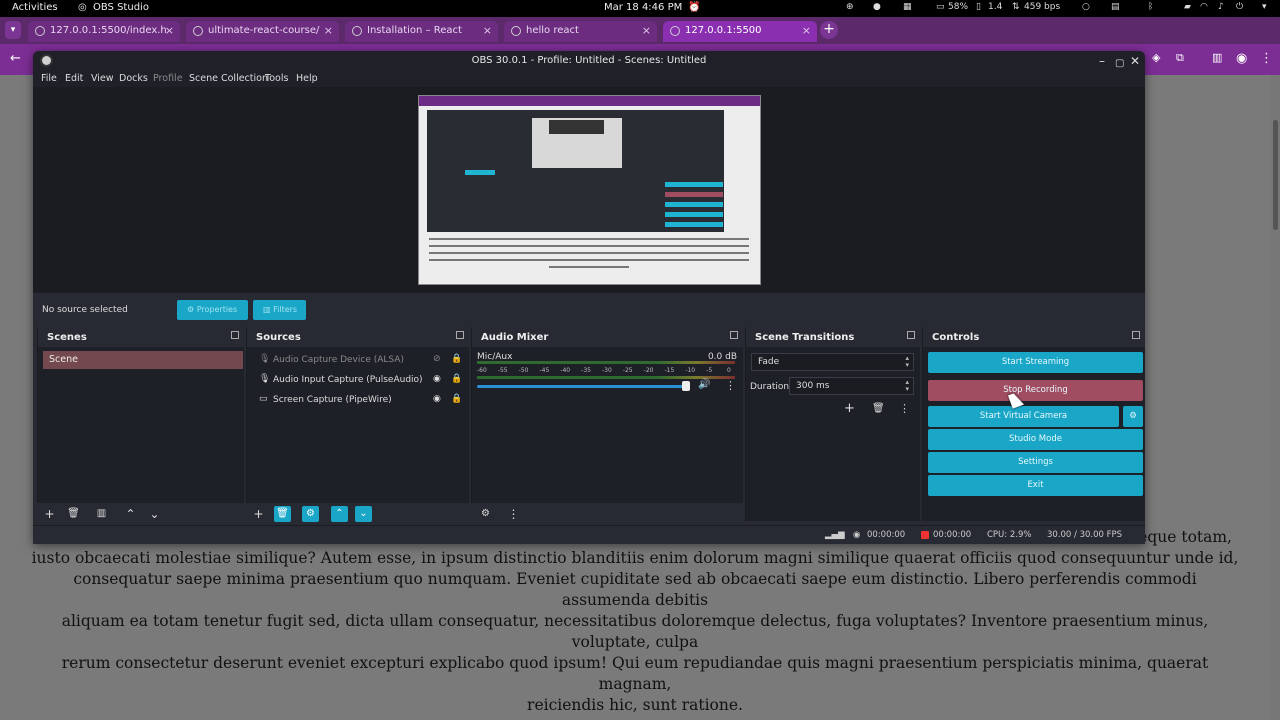 This screenshot has width=1280, height=720. I want to click on duration-input: 300 ms ▴ ▾, so click(851, 386).